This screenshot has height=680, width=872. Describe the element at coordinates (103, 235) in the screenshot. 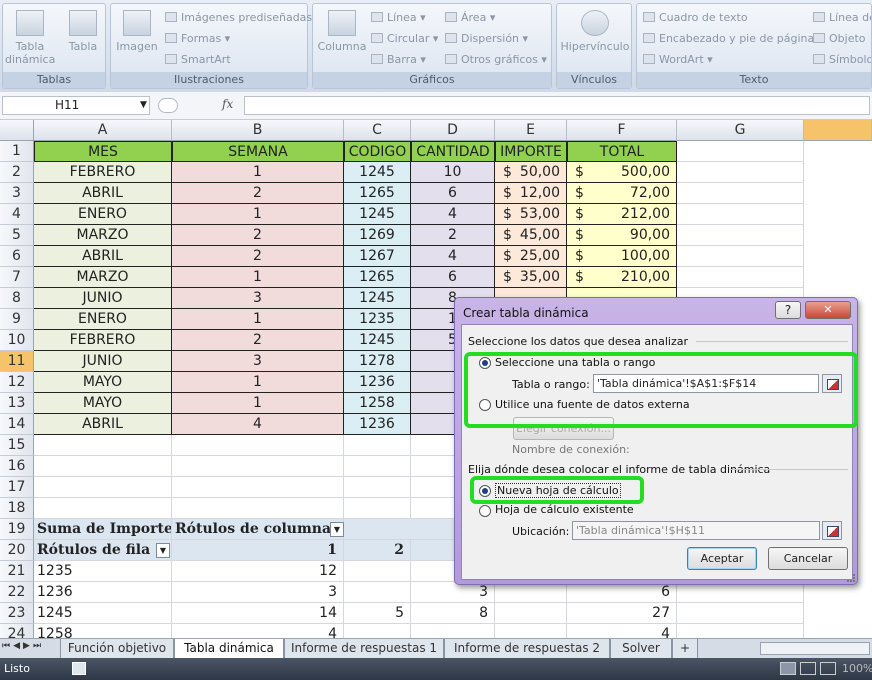

I see `table-cell: MARZO` at that location.